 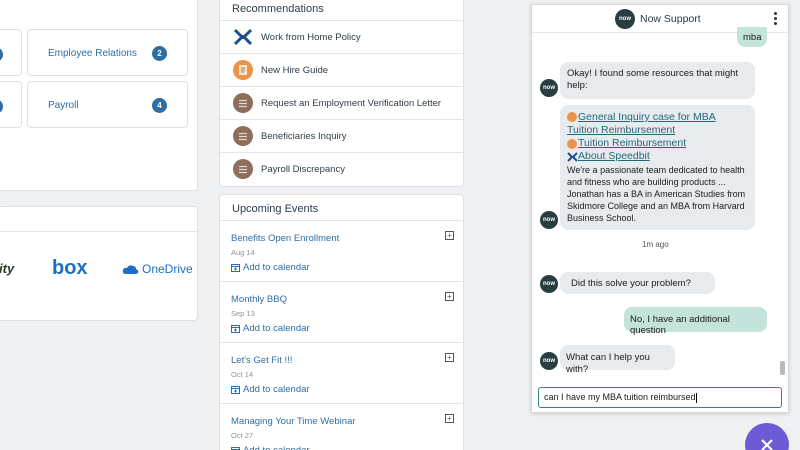 I want to click on cloud-icon, so click(x=130, y=269).